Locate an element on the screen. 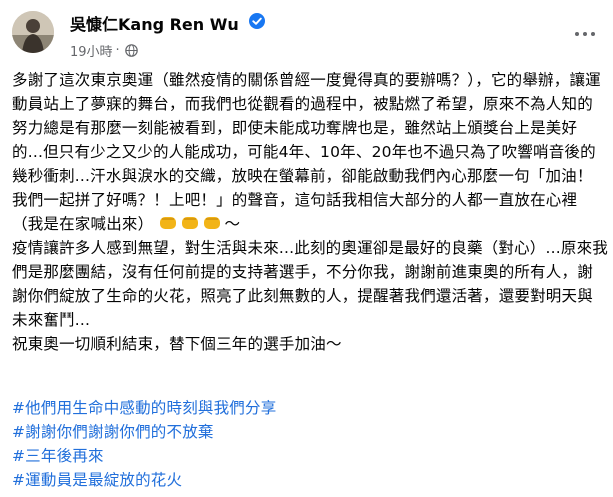 The image size is (613, 497). avatar-photo is located at coordinates (33, 32).